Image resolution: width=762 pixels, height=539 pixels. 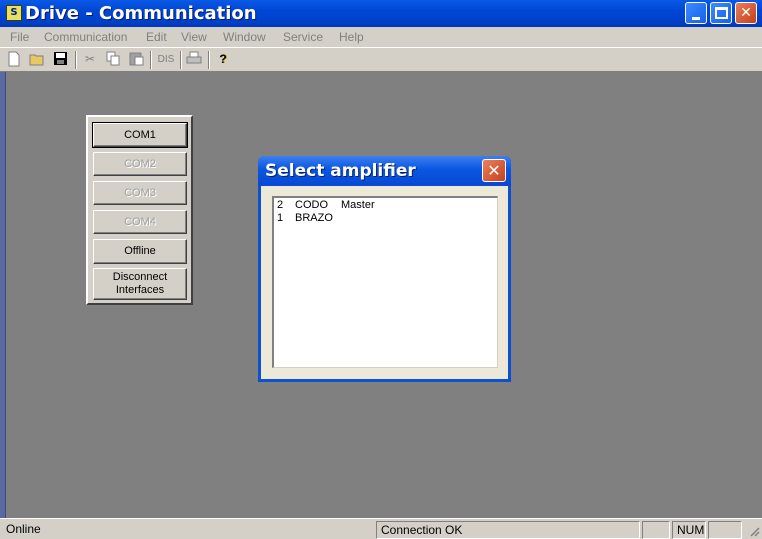 What do you see at coordinates (140, 251) in the screenshot?
I see `offline-button: Offline` at bounding box center [140, 251].